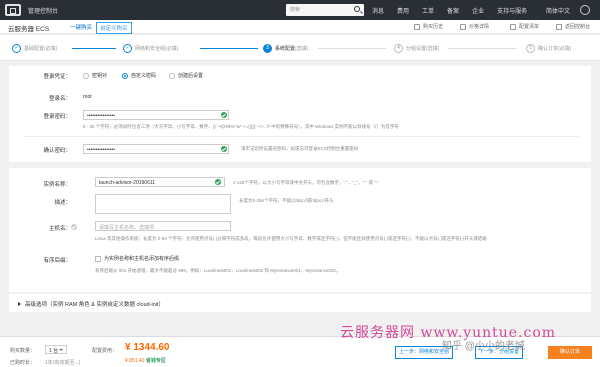  I want to click on instance-name-label: 实例名称：, so click(57, 185).